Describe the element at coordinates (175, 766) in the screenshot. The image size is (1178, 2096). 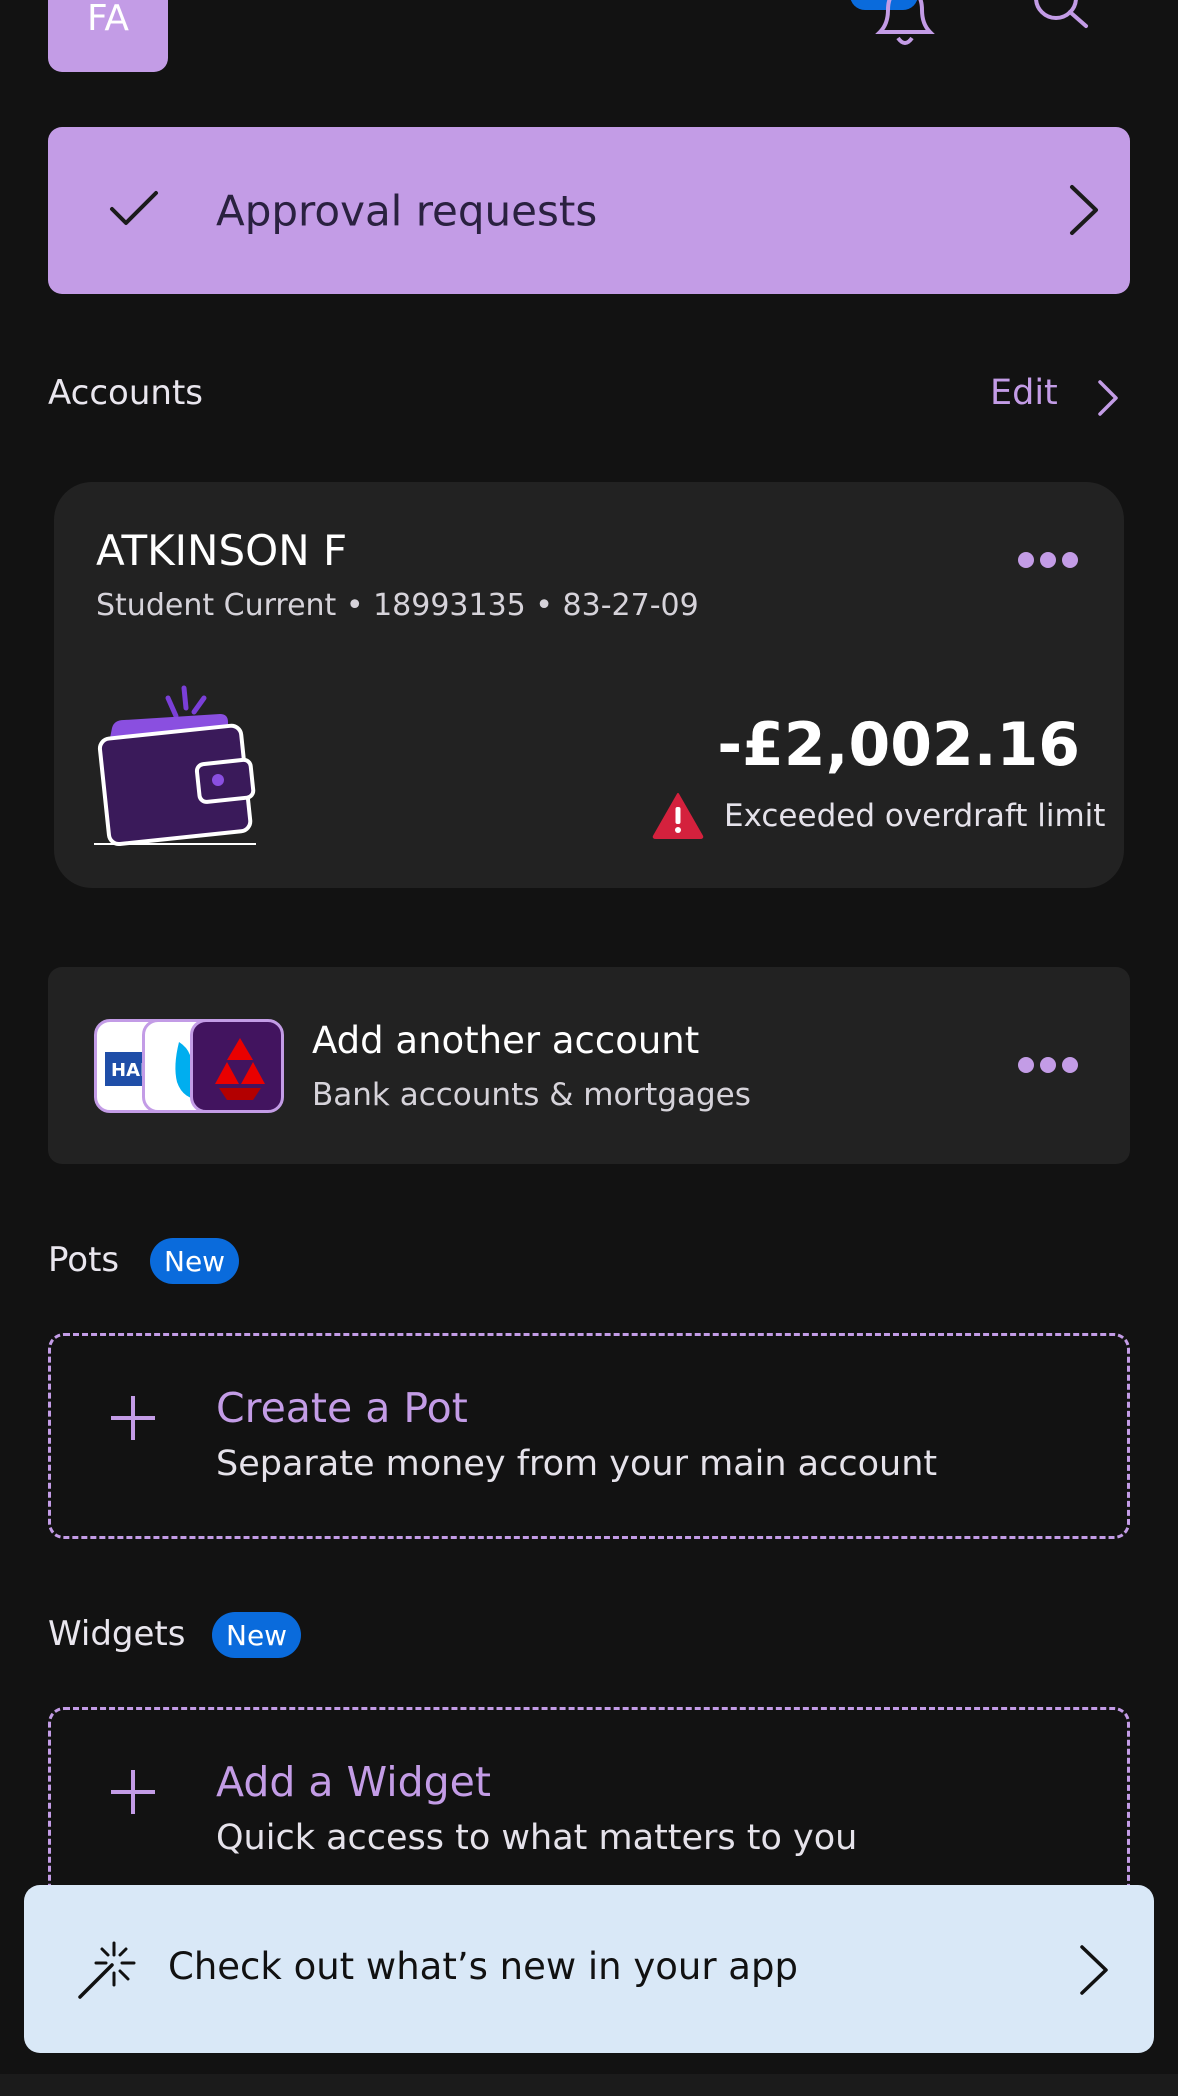
I see `wallet-icon` at that location.